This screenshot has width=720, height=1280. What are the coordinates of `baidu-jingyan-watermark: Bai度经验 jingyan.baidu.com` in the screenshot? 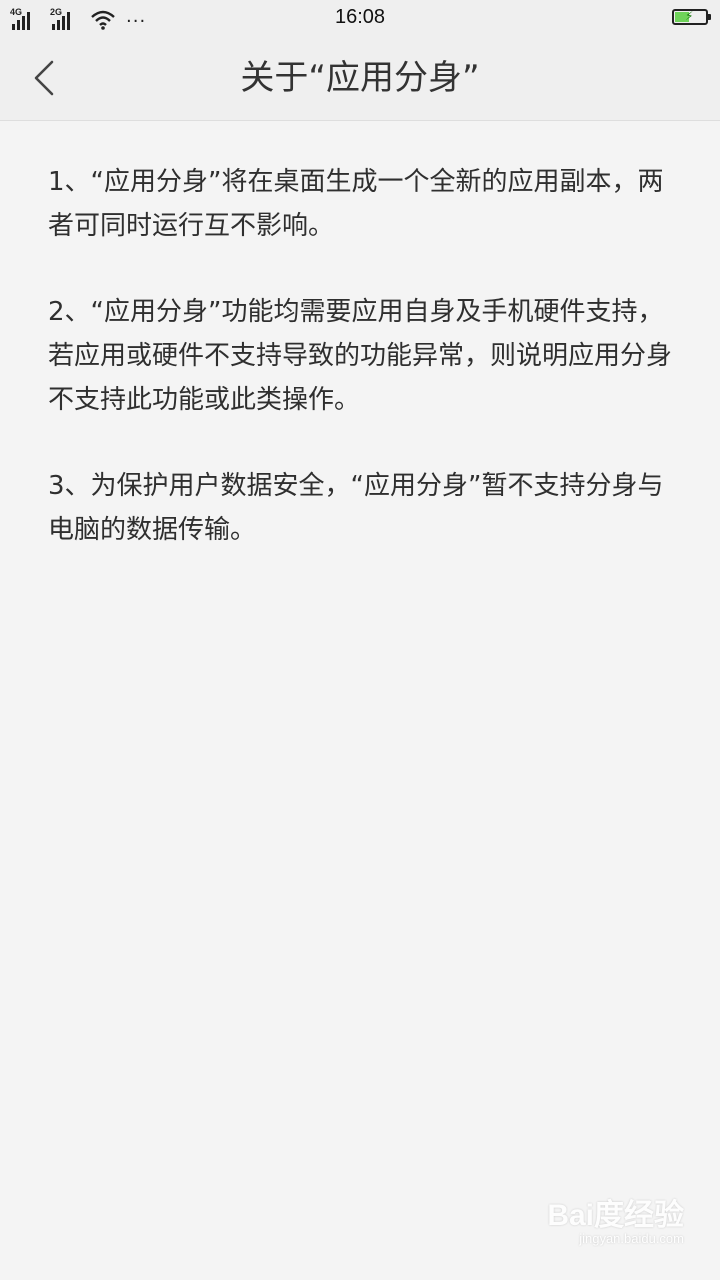 It's located at (615, 1223).